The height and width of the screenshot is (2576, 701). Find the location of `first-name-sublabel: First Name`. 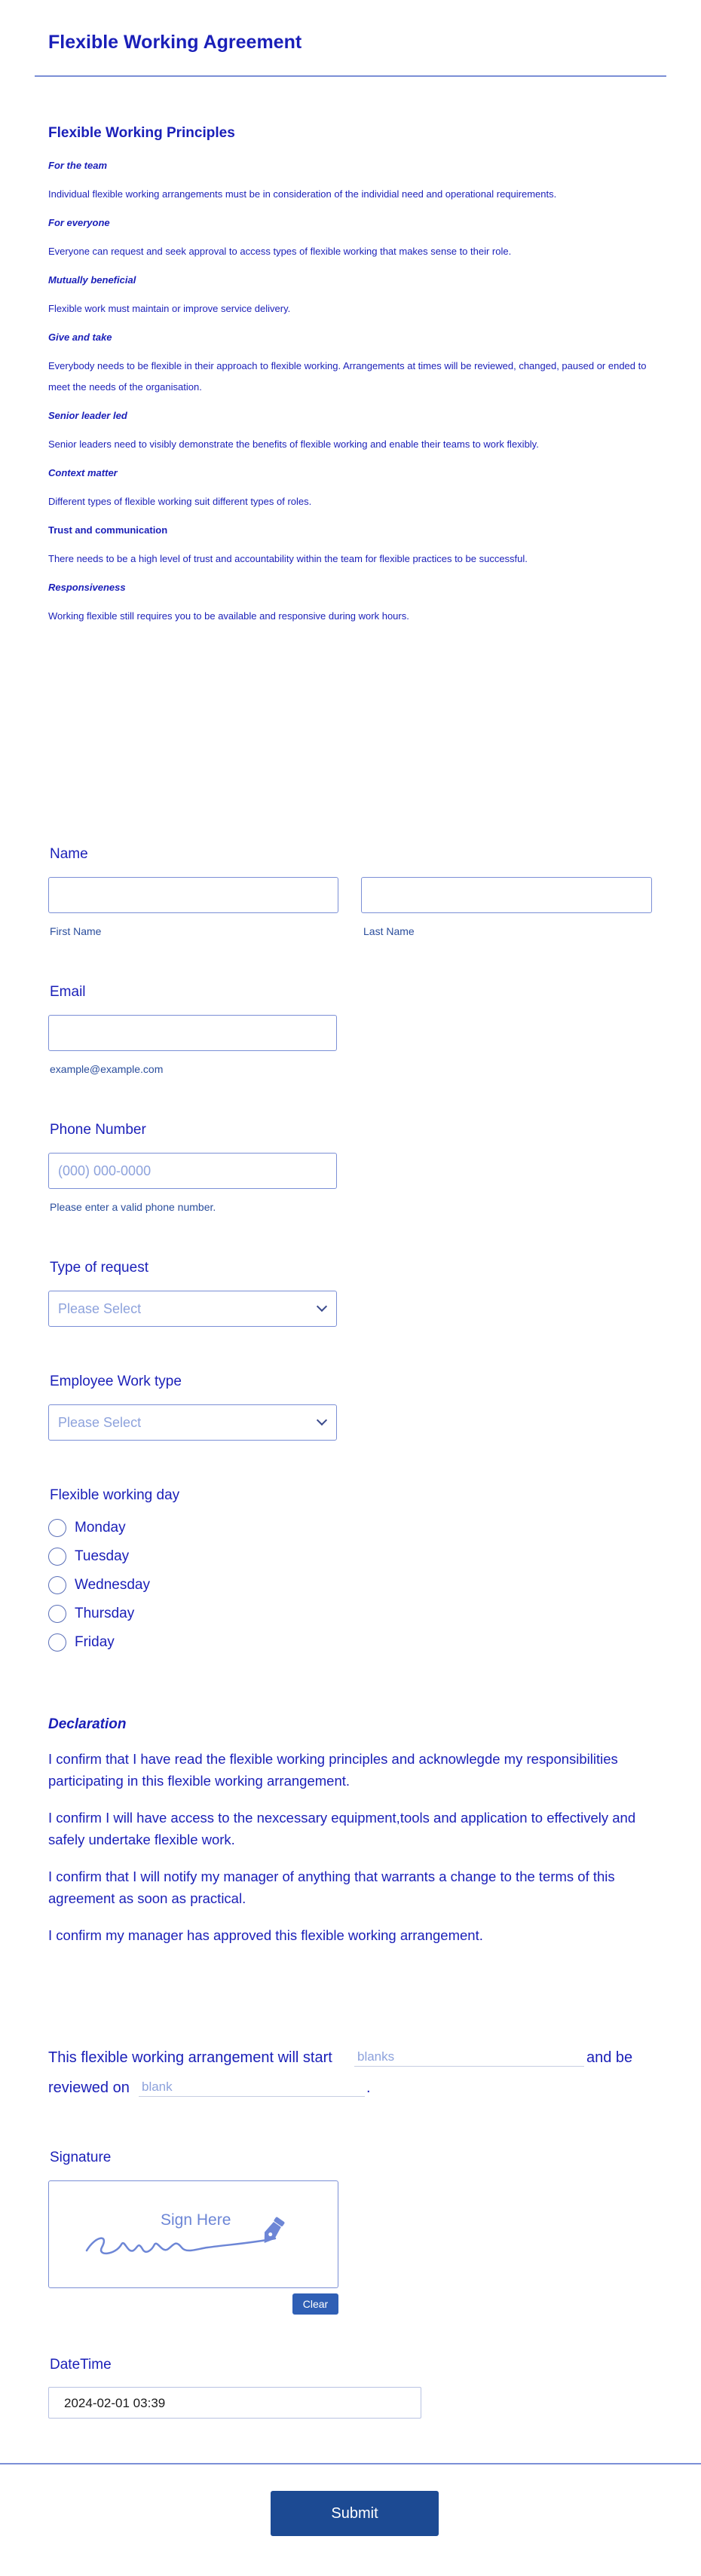

first-name-sublabel: First Name is located at coordinates (76, 931).